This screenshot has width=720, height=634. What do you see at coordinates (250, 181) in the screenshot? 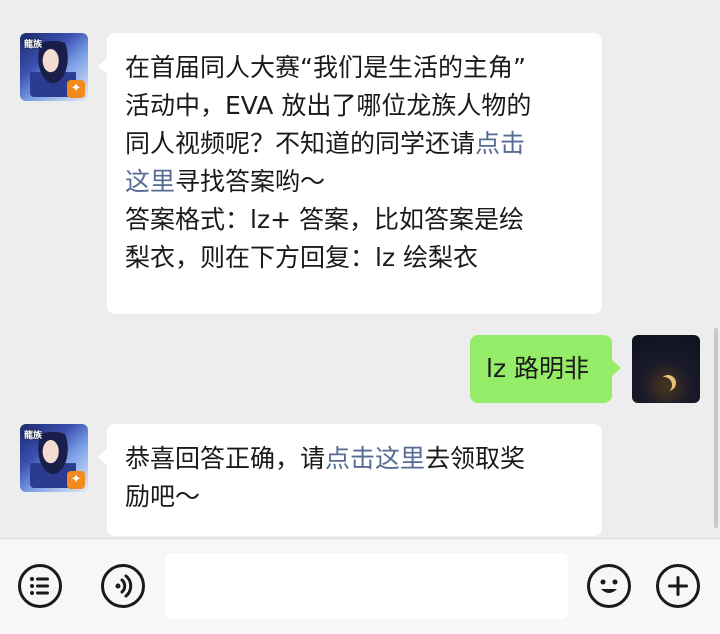
I see `message-text-segment: 寻找答案哟～` at bounding box center [250, 181].